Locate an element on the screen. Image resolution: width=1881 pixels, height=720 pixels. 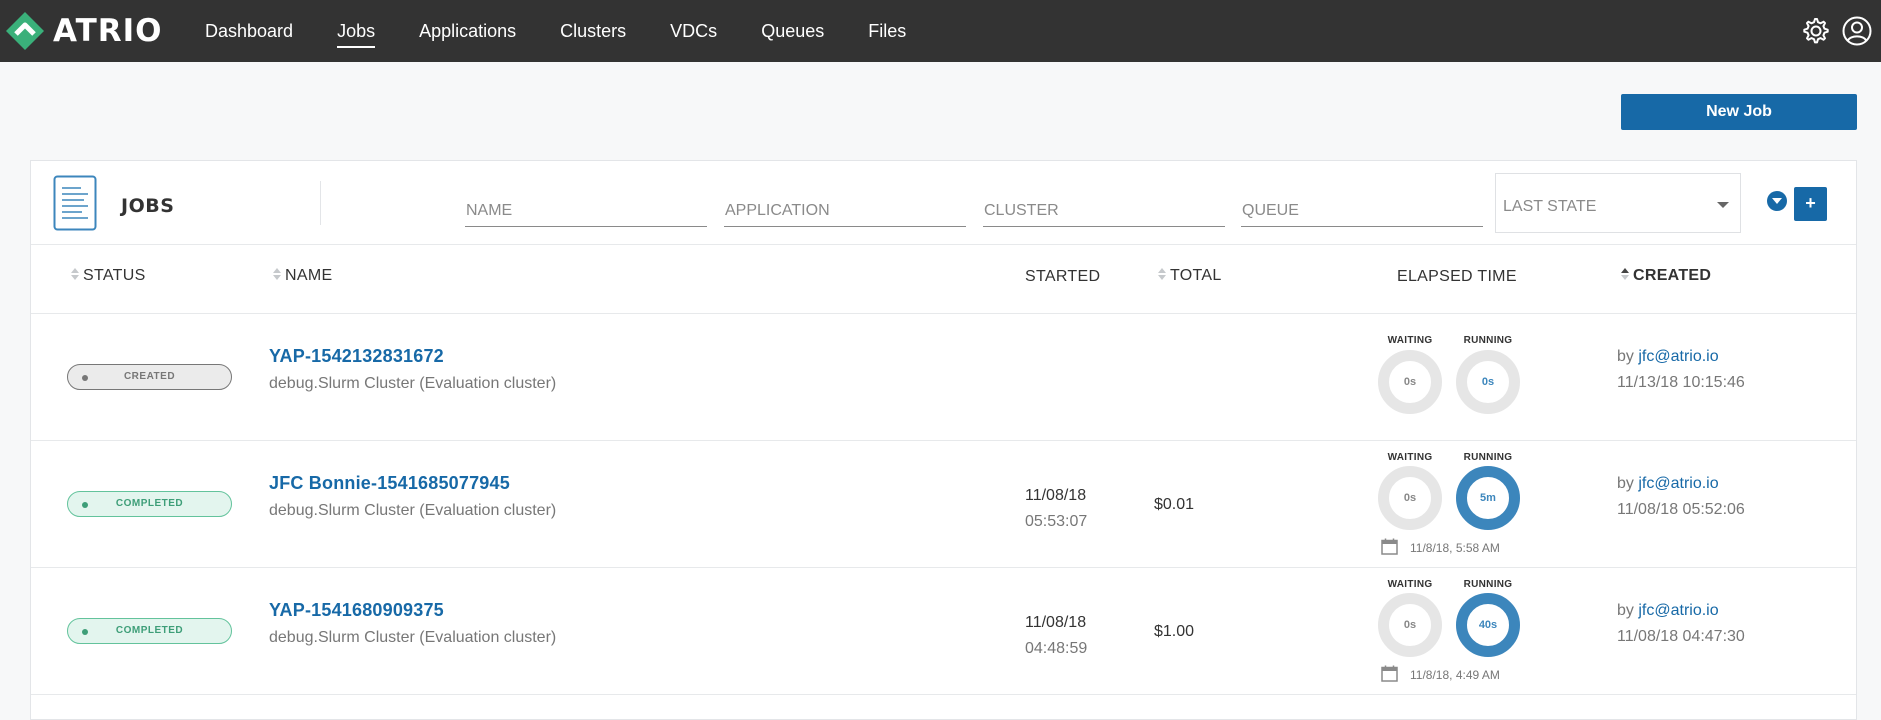
sort-ascending-icon is located at coordinates (1625, 274).